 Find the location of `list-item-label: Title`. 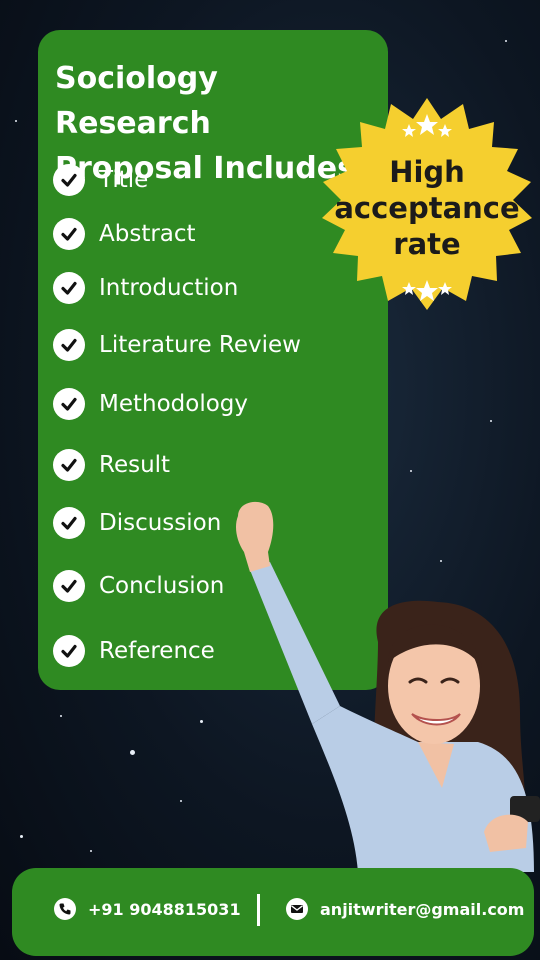

list-item-label: Title is located at coordinates (124, 180).